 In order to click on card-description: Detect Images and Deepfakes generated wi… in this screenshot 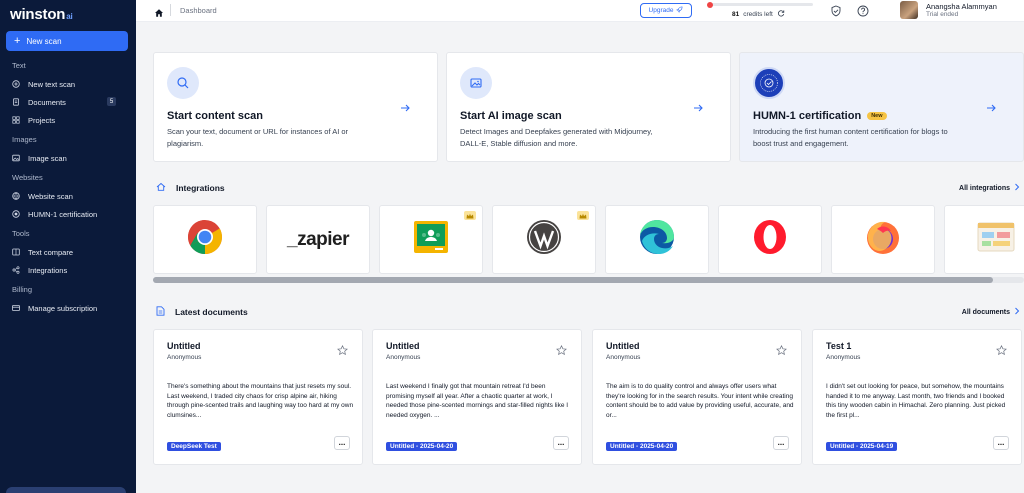, I will do `click(556, 137)`.